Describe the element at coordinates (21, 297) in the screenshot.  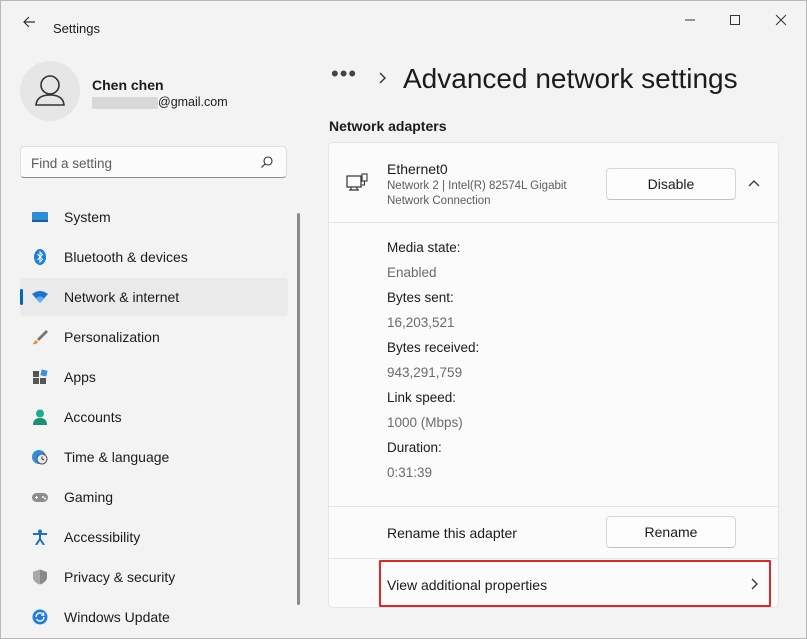
I see `selection-indicator` at that location.